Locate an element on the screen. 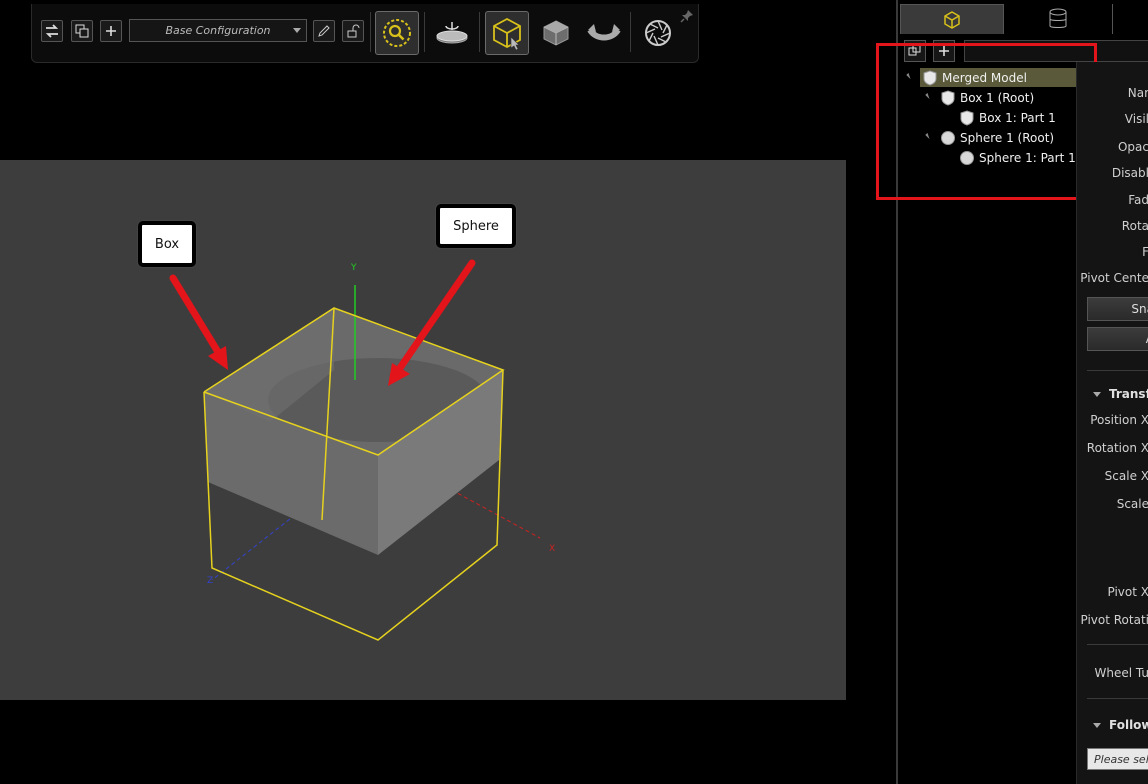 The height and width of the screenshot is (784, 1148). prop-disable-label: Disabl is located at coordinates (1129, 173).